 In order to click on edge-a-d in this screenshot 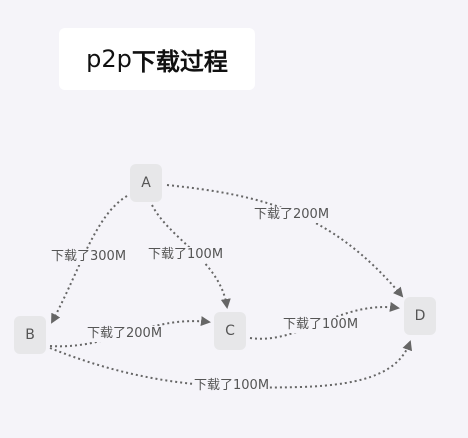, I will do `click(285, 241)`.